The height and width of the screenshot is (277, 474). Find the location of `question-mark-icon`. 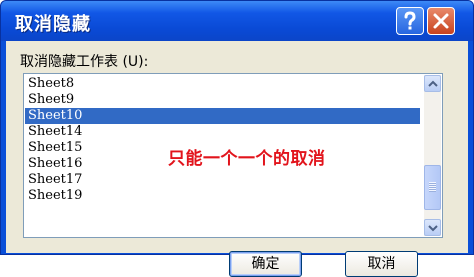

question-mark-icon is located at coordinates (410, 20).